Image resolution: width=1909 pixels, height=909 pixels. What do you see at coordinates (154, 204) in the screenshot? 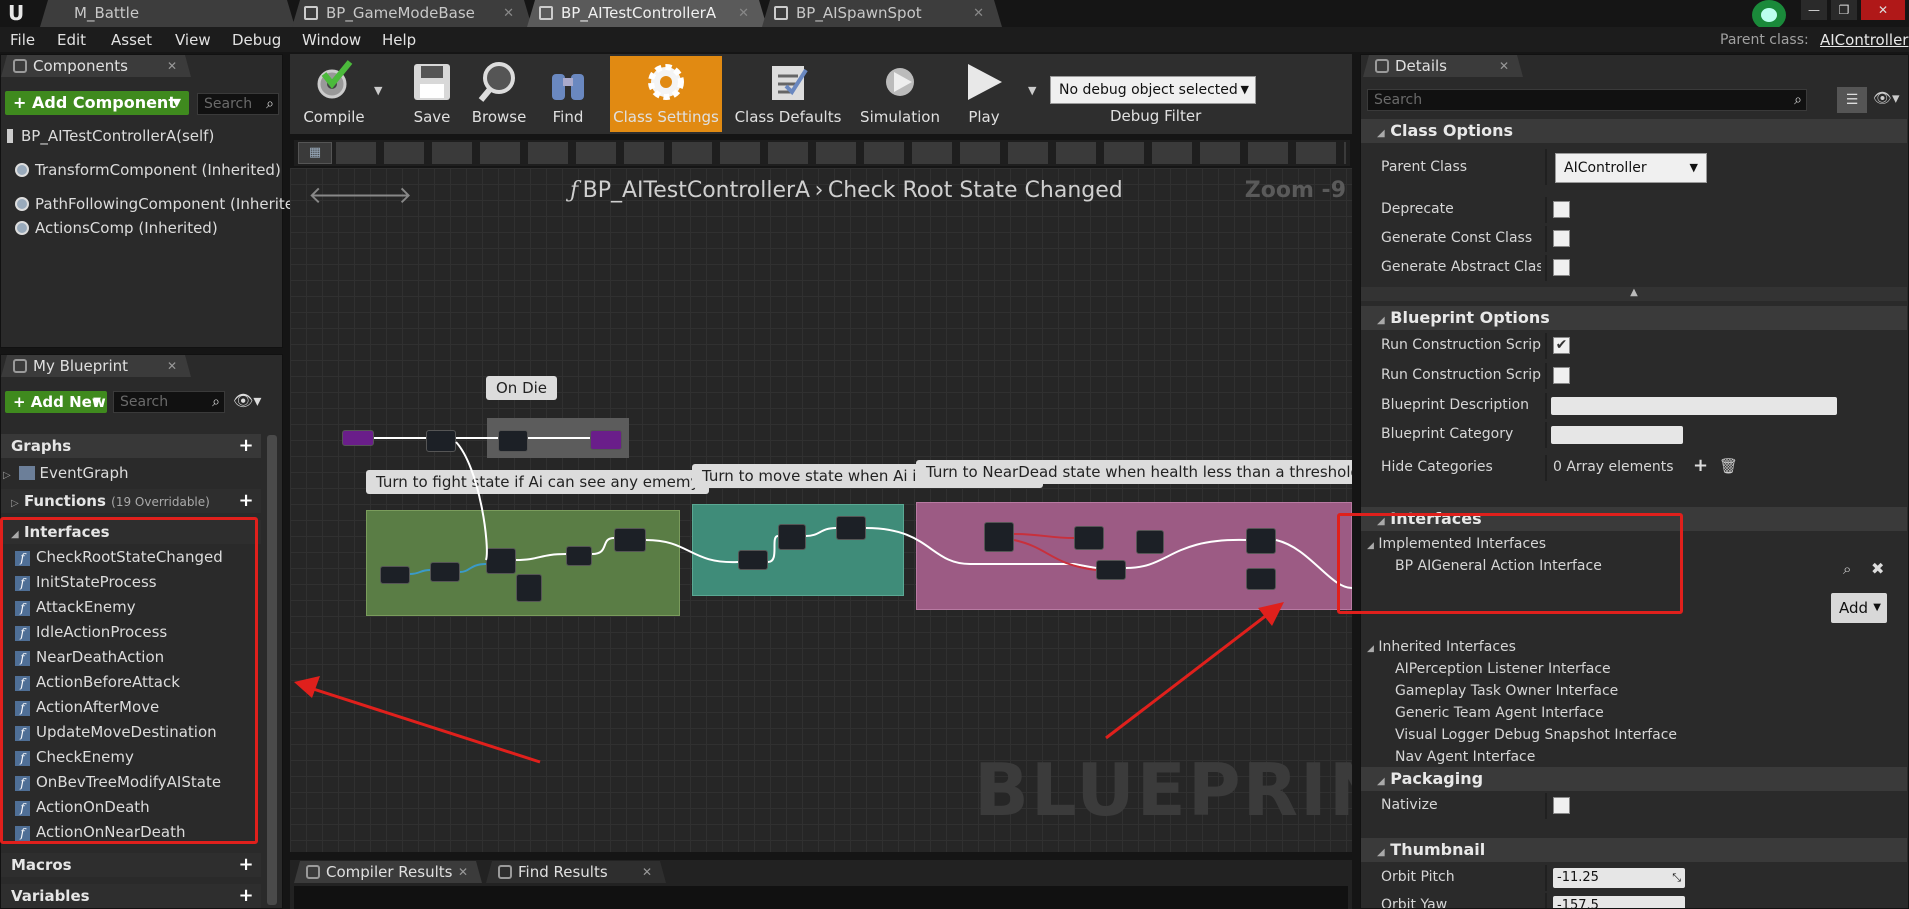
I see `component-pathfollowing: PathFollowingComponent (Inherite` at bounding box center [154, 204].